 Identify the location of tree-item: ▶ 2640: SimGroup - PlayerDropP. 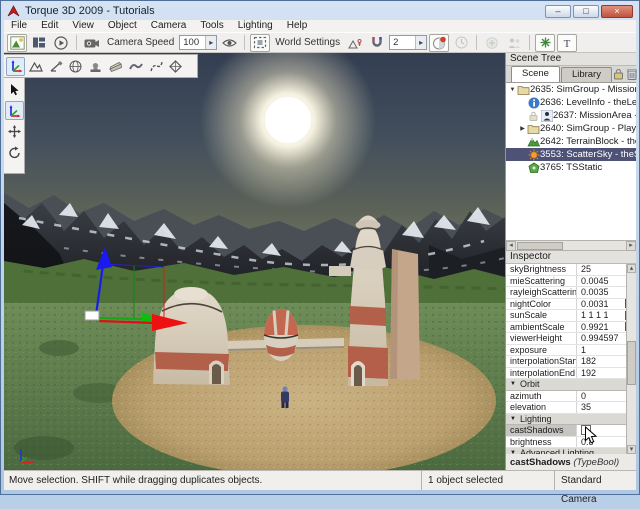
(571, 128).